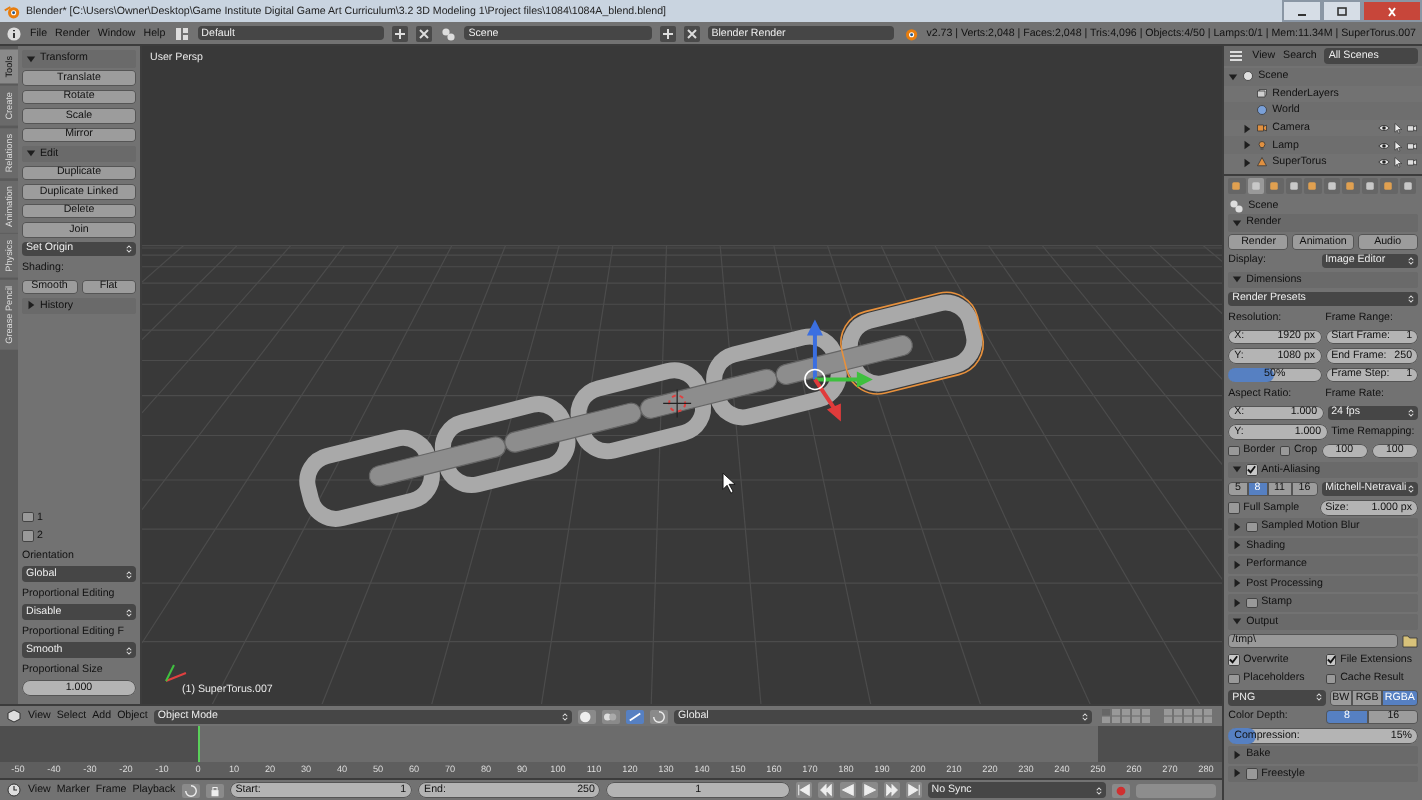 Image resolution: width=1422 pixels, height=800 pixels. What do you see at coordinates (190, 790) in the screenshot?
I see `refresh-icon` at bounding box center [190, 790].